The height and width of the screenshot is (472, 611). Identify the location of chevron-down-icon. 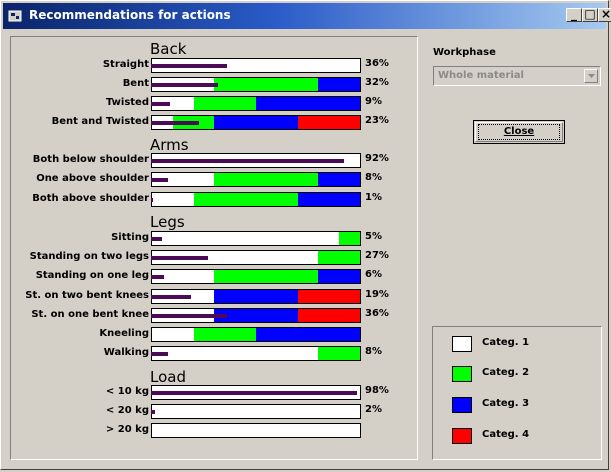
(591, 76).